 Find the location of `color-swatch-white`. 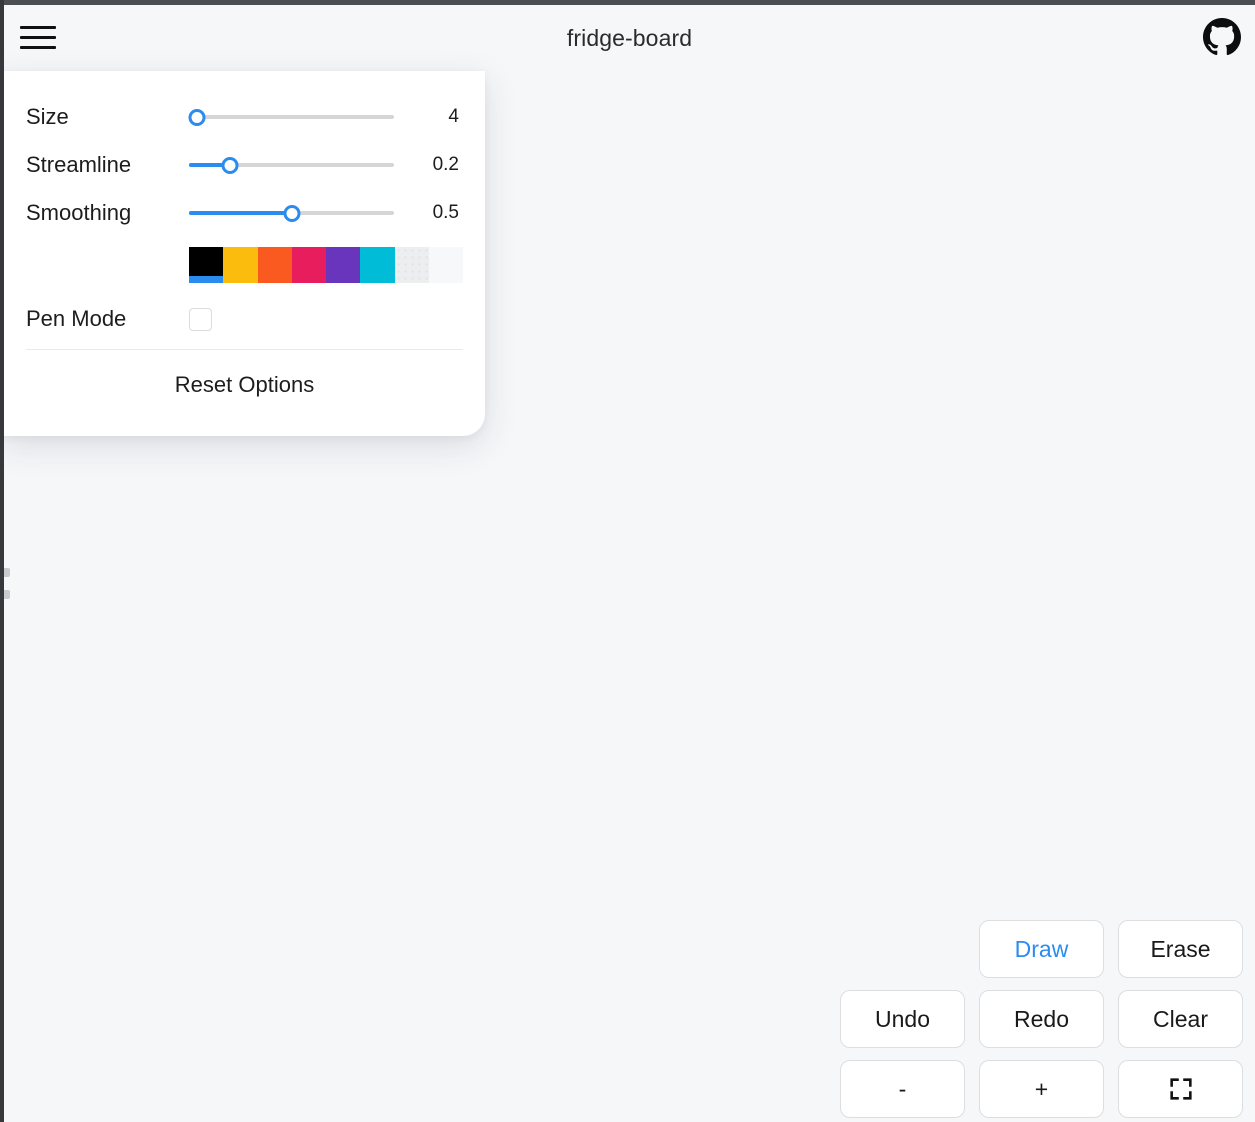

color-swatch-white is located at coordinates (445, 265).